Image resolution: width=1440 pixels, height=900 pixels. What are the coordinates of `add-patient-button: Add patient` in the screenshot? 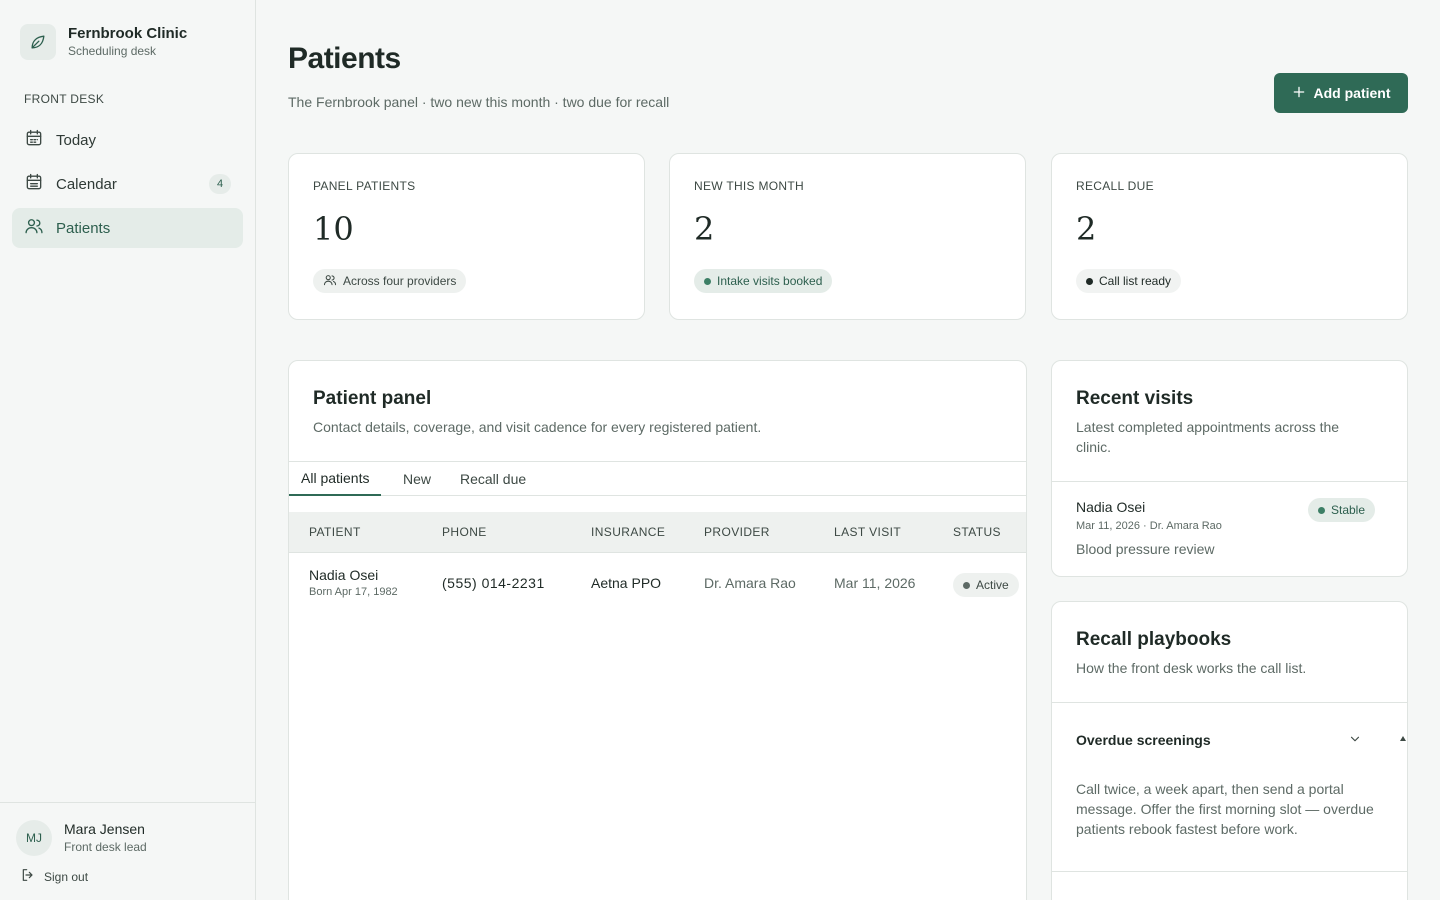 It's located at (1341, 93).